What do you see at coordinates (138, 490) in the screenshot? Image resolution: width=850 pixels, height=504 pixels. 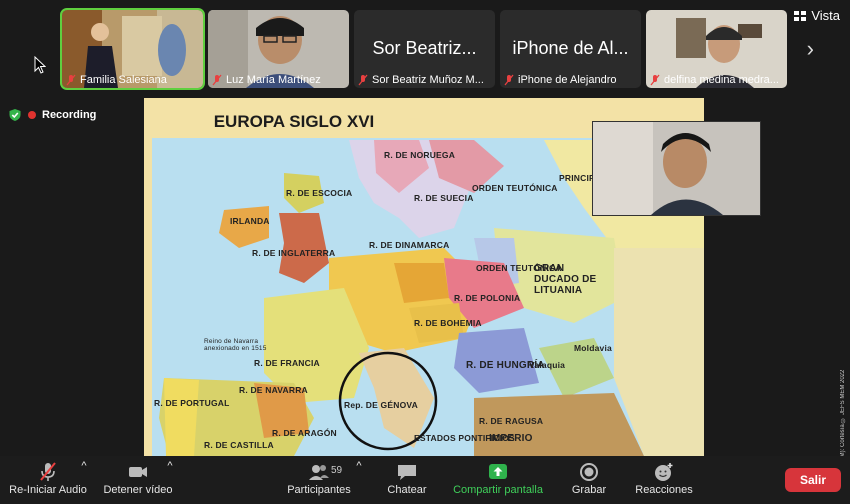 I see `video-label: Detener vídeo` at bounding box center [138, 490].